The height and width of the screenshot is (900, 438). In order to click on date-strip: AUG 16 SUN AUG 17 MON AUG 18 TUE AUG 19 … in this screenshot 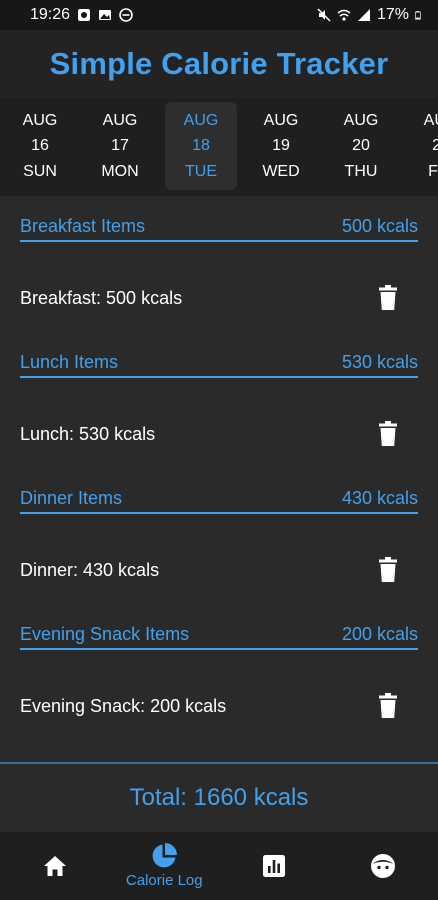, I will do `click(219, 147)`.